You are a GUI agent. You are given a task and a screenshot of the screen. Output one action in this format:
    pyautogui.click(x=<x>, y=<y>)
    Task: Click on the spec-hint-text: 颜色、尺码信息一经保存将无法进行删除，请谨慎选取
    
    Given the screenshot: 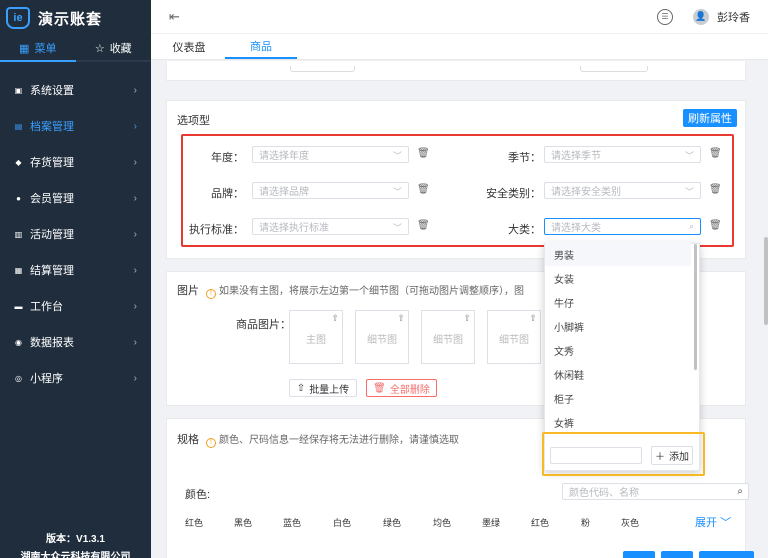 What is the action you would take?
    pyautogui.click(x=339, y=440)
    